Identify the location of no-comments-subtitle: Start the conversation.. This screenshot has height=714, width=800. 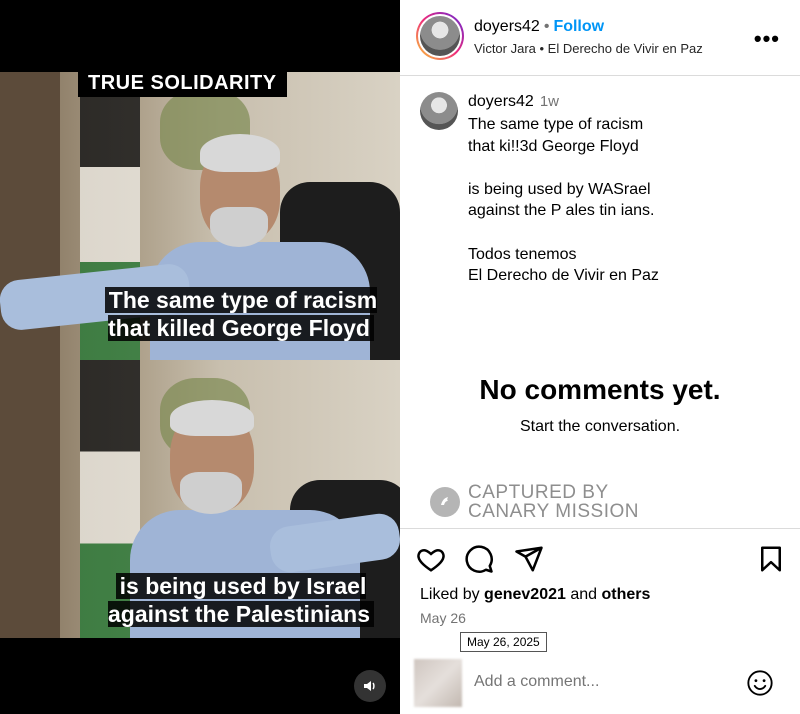
(600, 426).